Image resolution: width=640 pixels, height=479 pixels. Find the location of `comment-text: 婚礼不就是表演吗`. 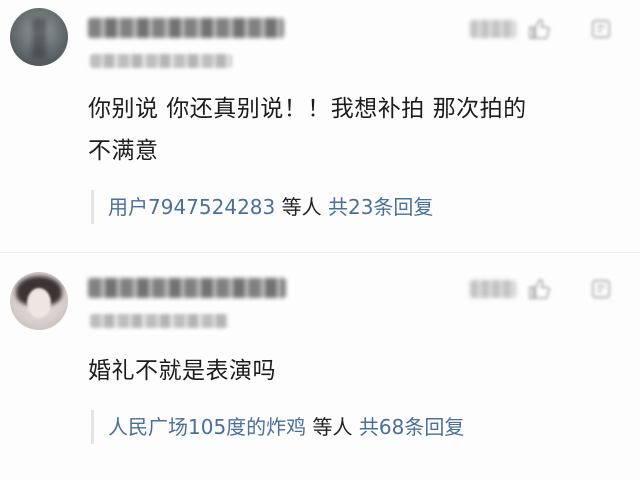

comment-text: 婚礼不就是表演吗 is located at coordinates (353, 371).